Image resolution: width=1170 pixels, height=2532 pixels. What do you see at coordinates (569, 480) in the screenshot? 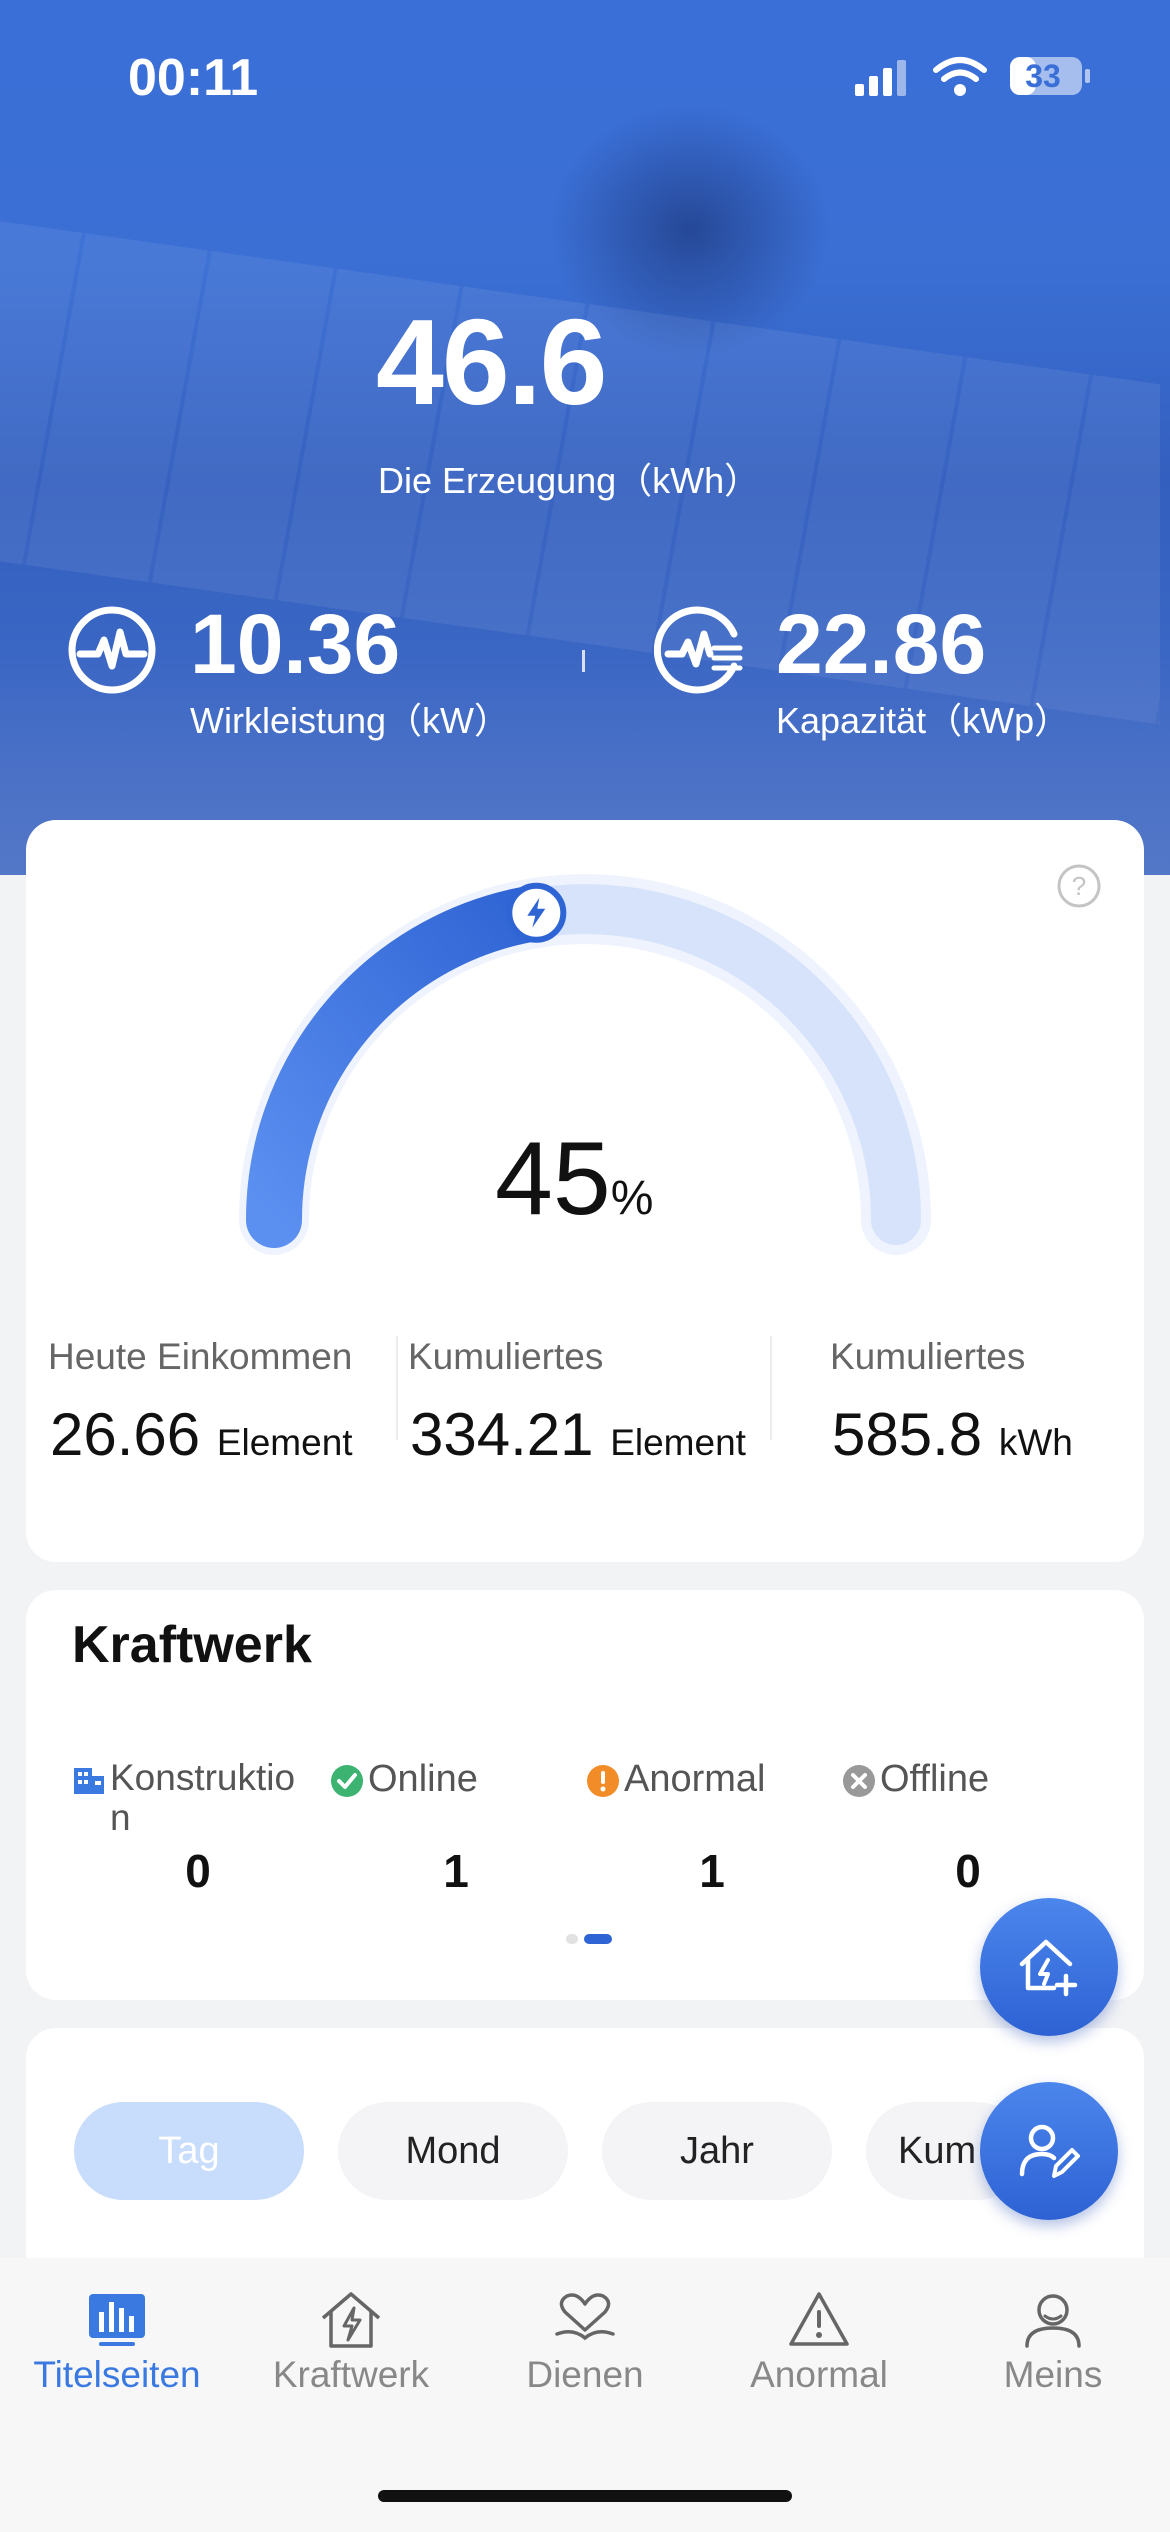
I see `generation-label: Die Erzeugung（kWh）` at bounding box center [569, 480].